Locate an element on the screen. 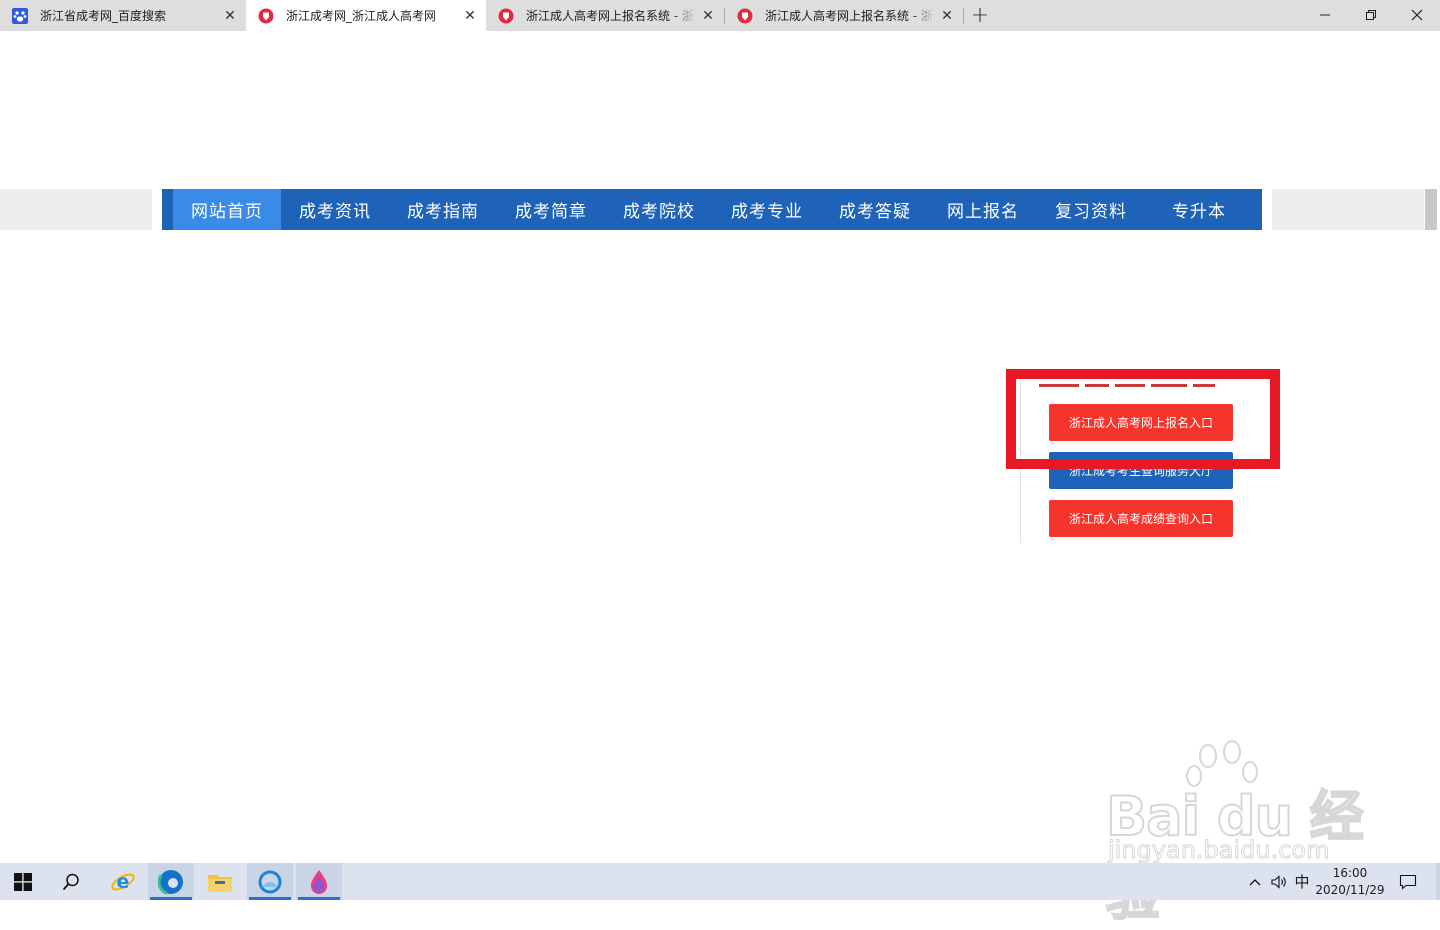  nav-item-brochure: 成考简章 is located at coordinates (551, 209).